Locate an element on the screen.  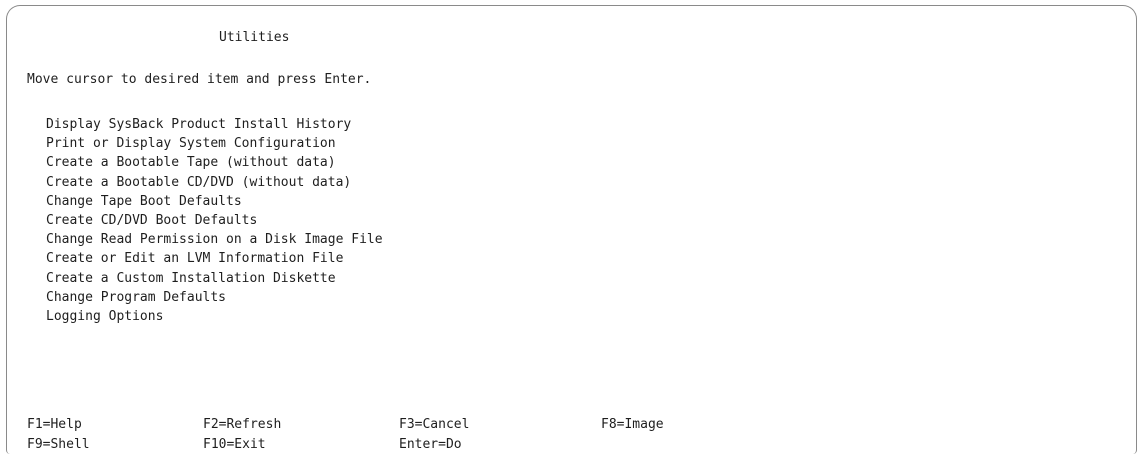
menu-item-create-cd-dvd-boot-defaults: Create CD/DVD Boot Defaults is located at coordinates (214, 220).